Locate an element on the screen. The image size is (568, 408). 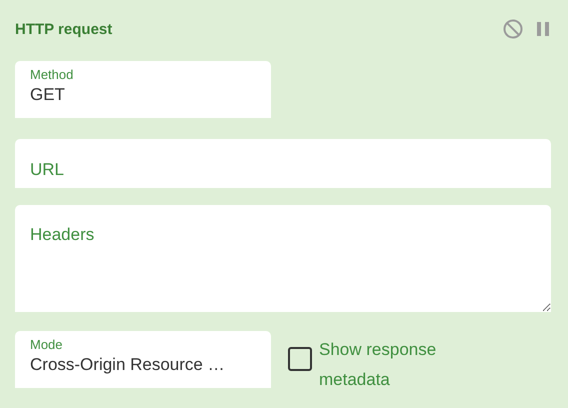
disable-icon is located at coordinates (513, 29).